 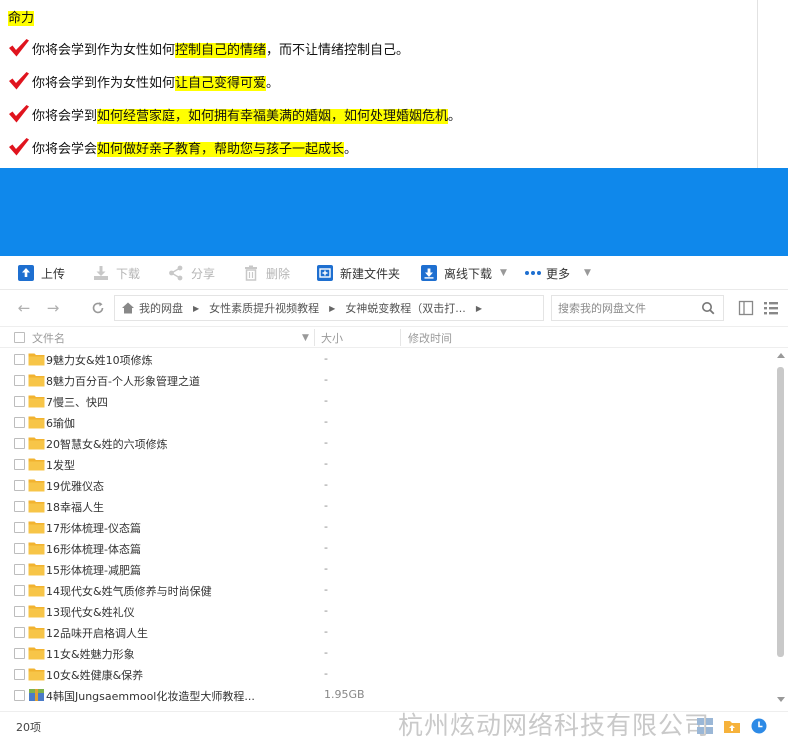 I want to click on file-row: 15形体梳理-减肥篇 -, so click(x=387, y=569).